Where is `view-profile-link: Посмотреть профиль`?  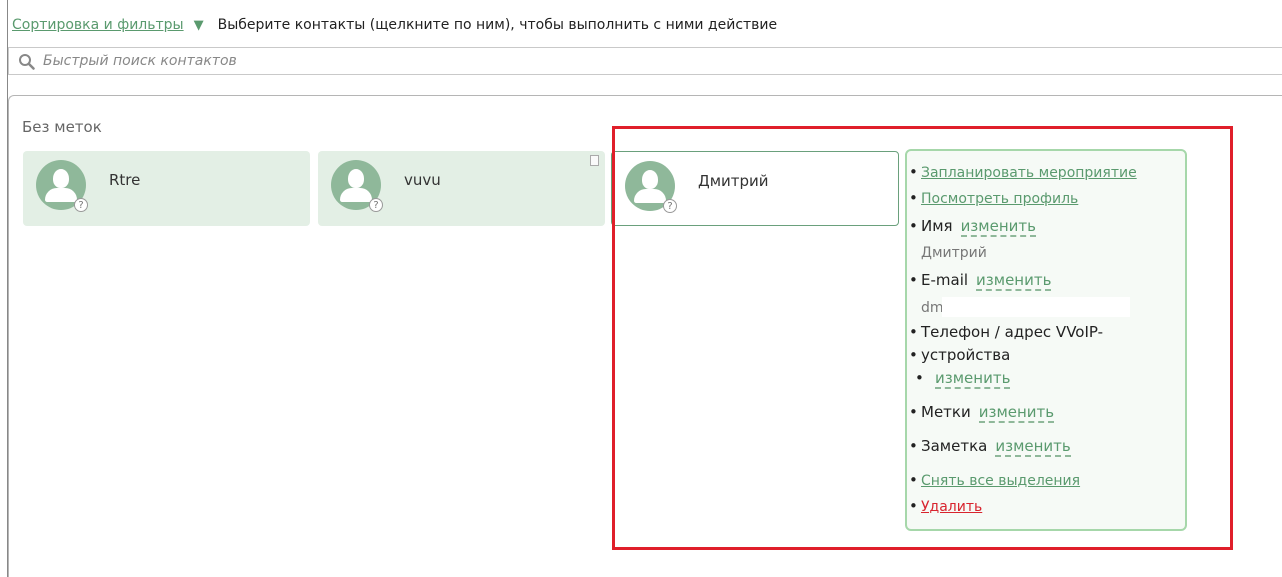 view-profile-link: Посмотреть профиль is located at coordinates (999, 199).